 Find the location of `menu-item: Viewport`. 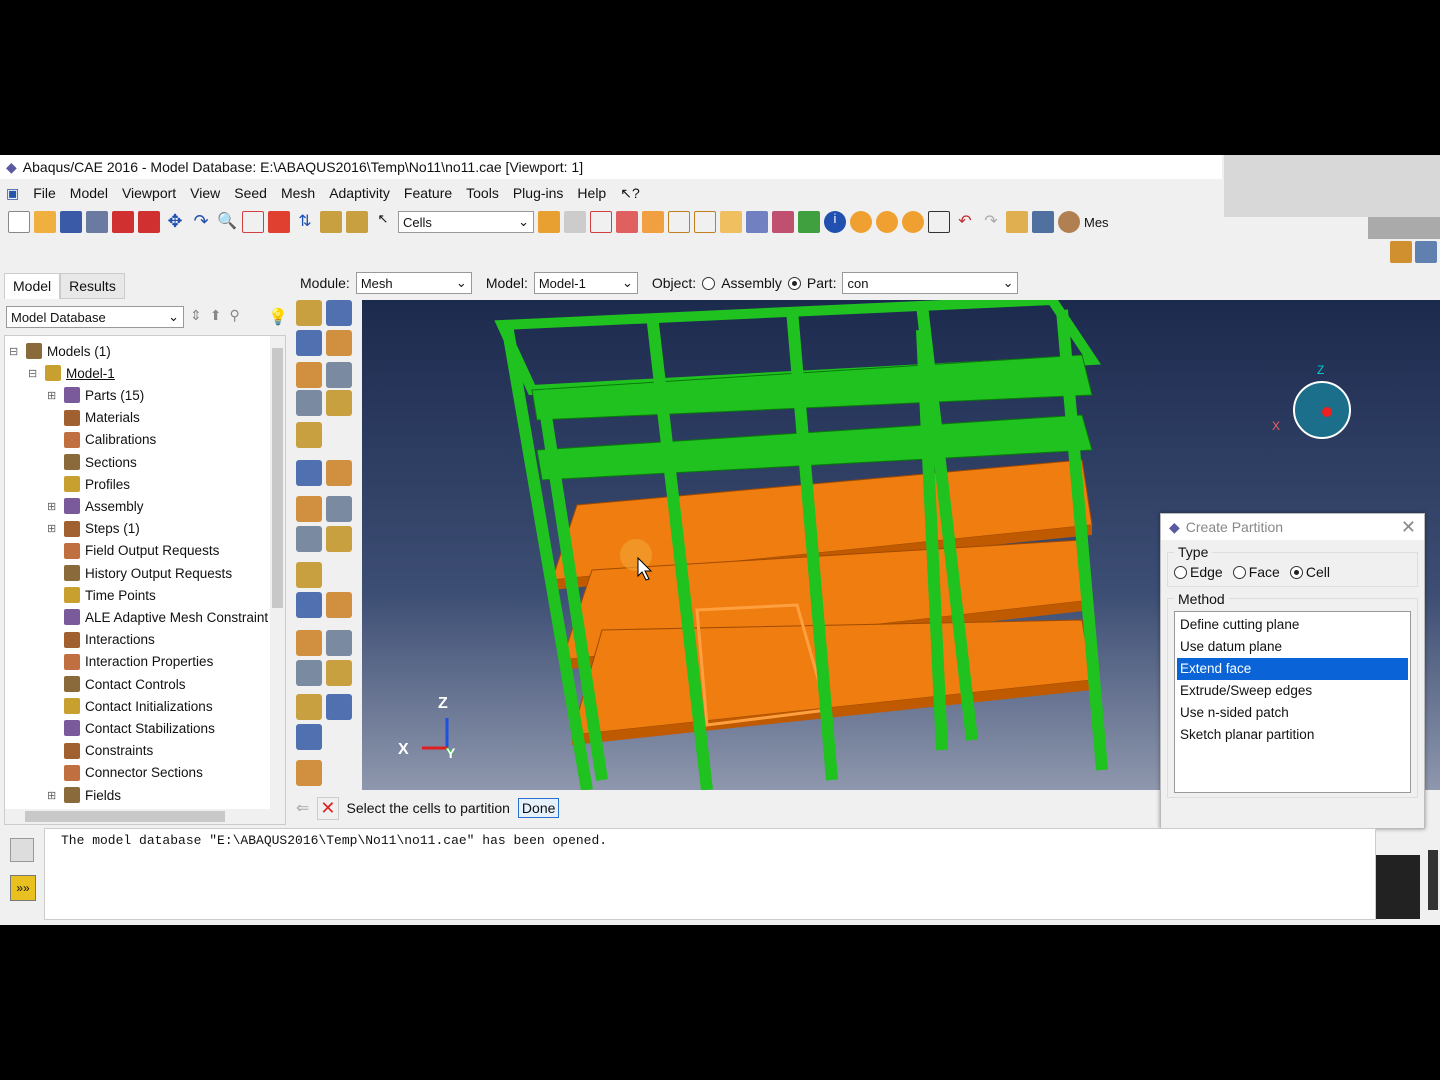

menu-item: Viewport is located at coordinates (149, 193).